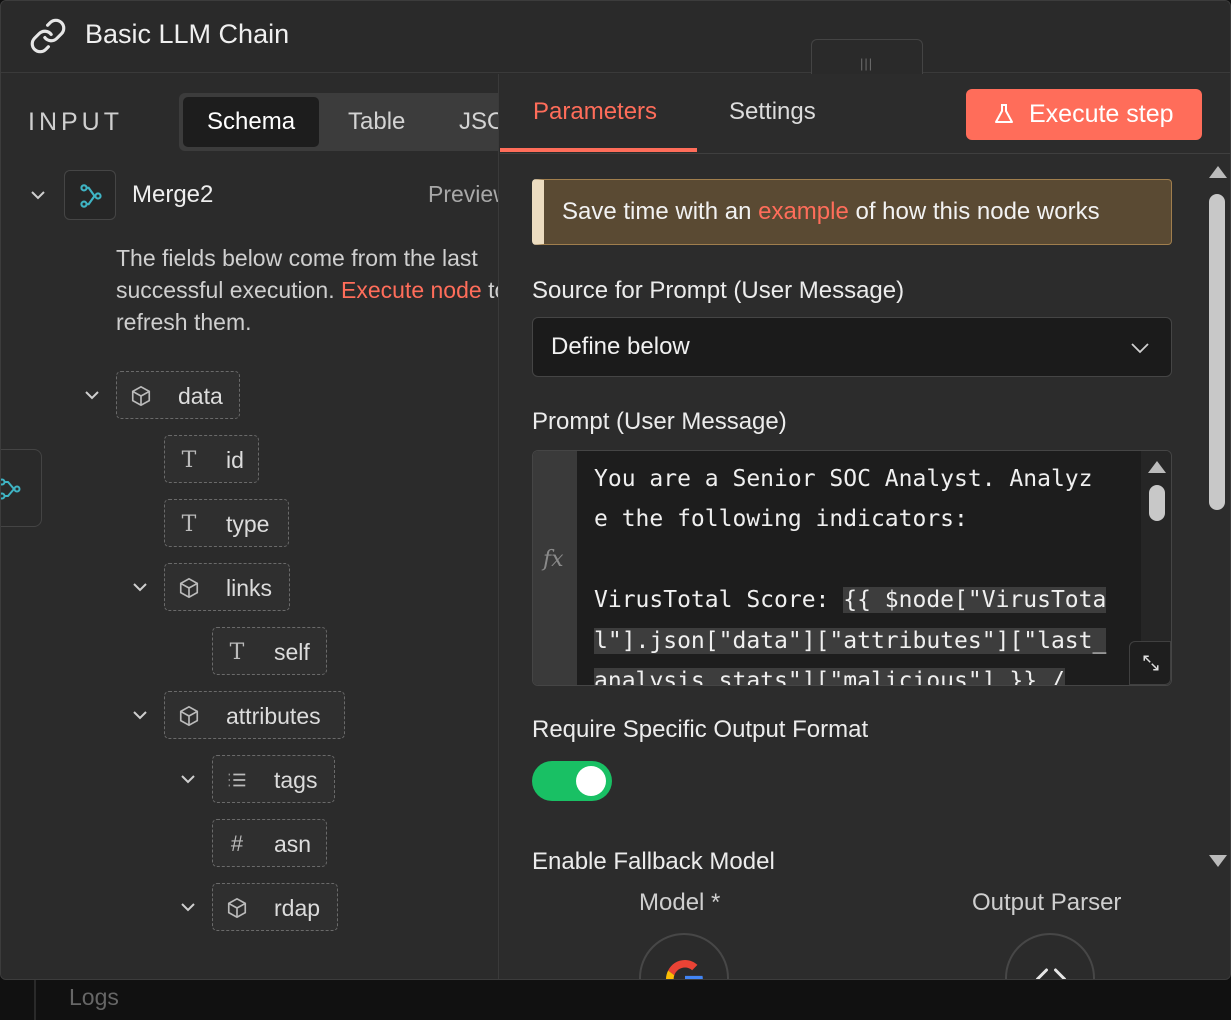  Describe the element at coordinates (1218, 518) in the screenshot. I see `vertical-scrollbar` at that location.